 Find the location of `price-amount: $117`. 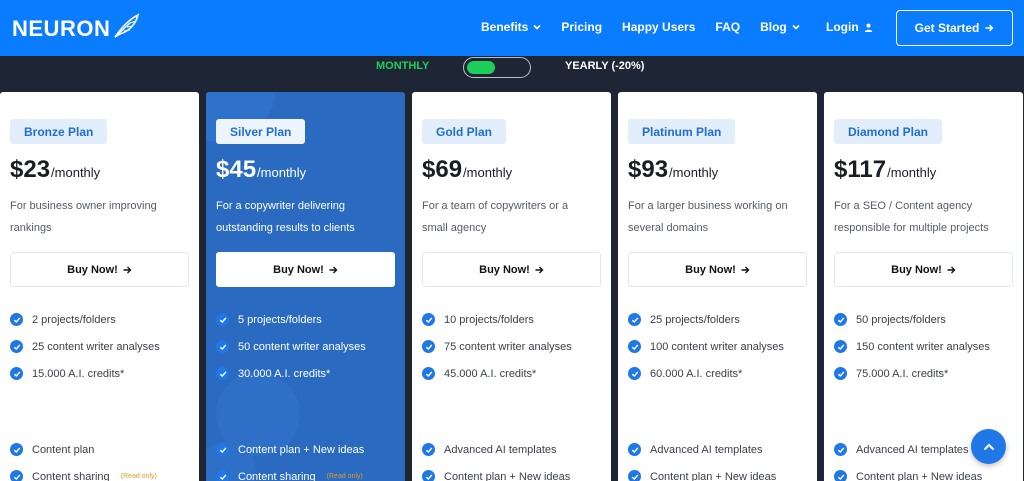

price-amount: $117 is located at coordinates (860, 169).